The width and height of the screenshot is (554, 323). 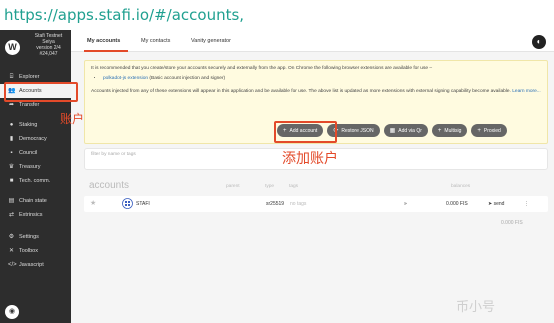 I want to click on stafi-logo-icon: W, so click(x=12, y=47).